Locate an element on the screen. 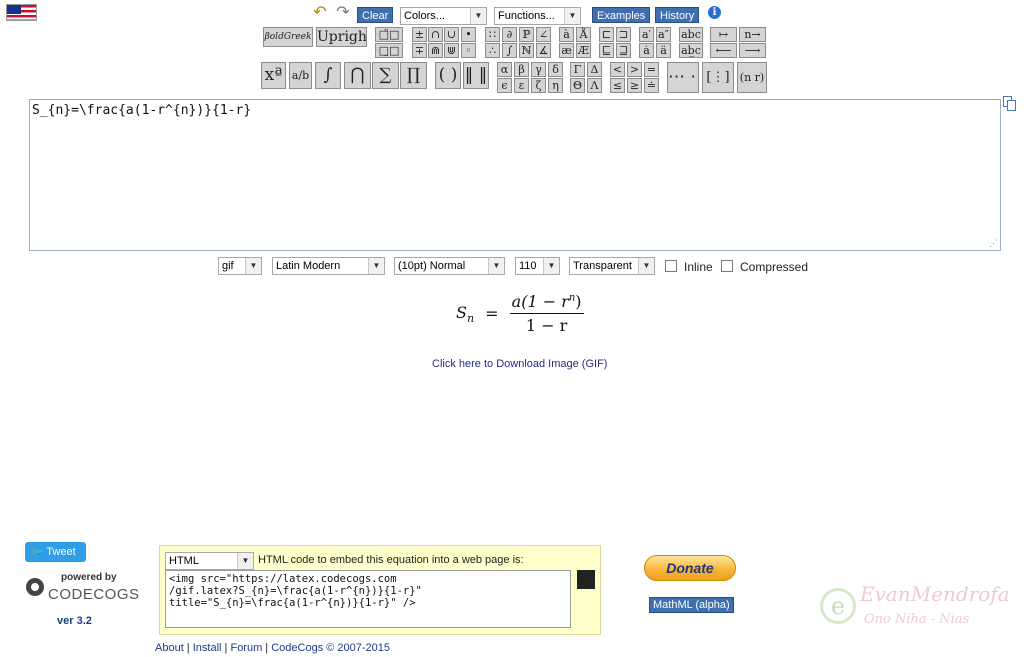  embed-type-select: HTML ▼ is located at coordinates (209, 561).